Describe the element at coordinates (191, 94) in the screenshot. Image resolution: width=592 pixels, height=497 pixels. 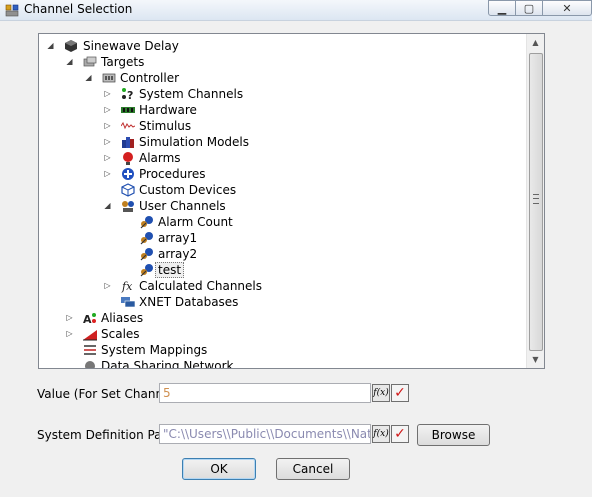
I see `tree-node-label: System Channels` at that location.